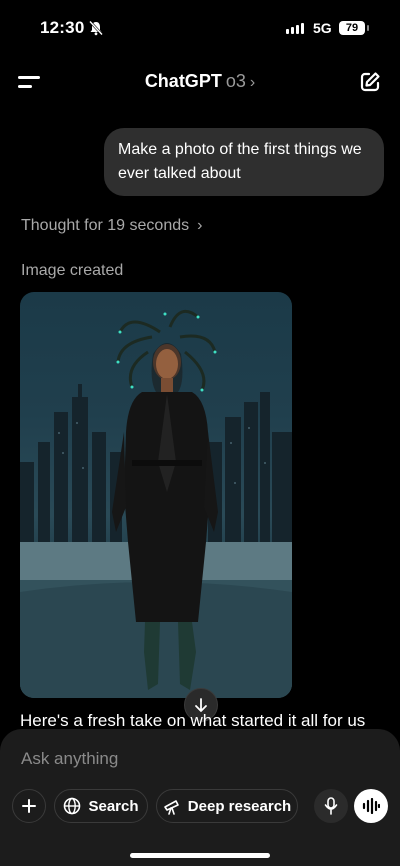 Image resolution: width=400 pixels, height=866 pixels. I want to click on voice-mode-button, so click(371, 806).